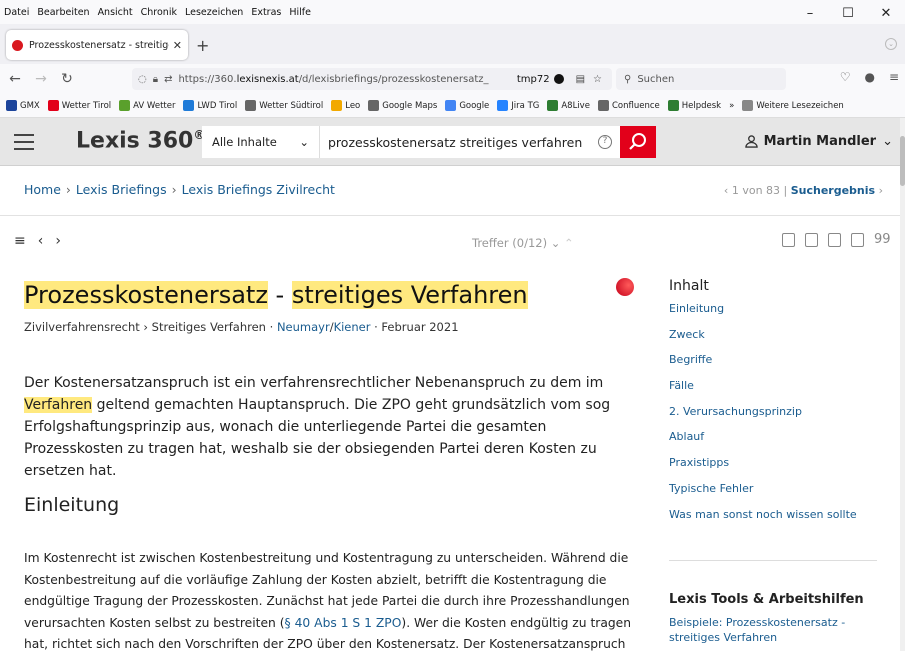 This screenshot has height=651, width=905. What do you see at coordinates (168, 79) in the screenshot?
I see `permissions-icon: ⇄` at bounding box center [168, 79].